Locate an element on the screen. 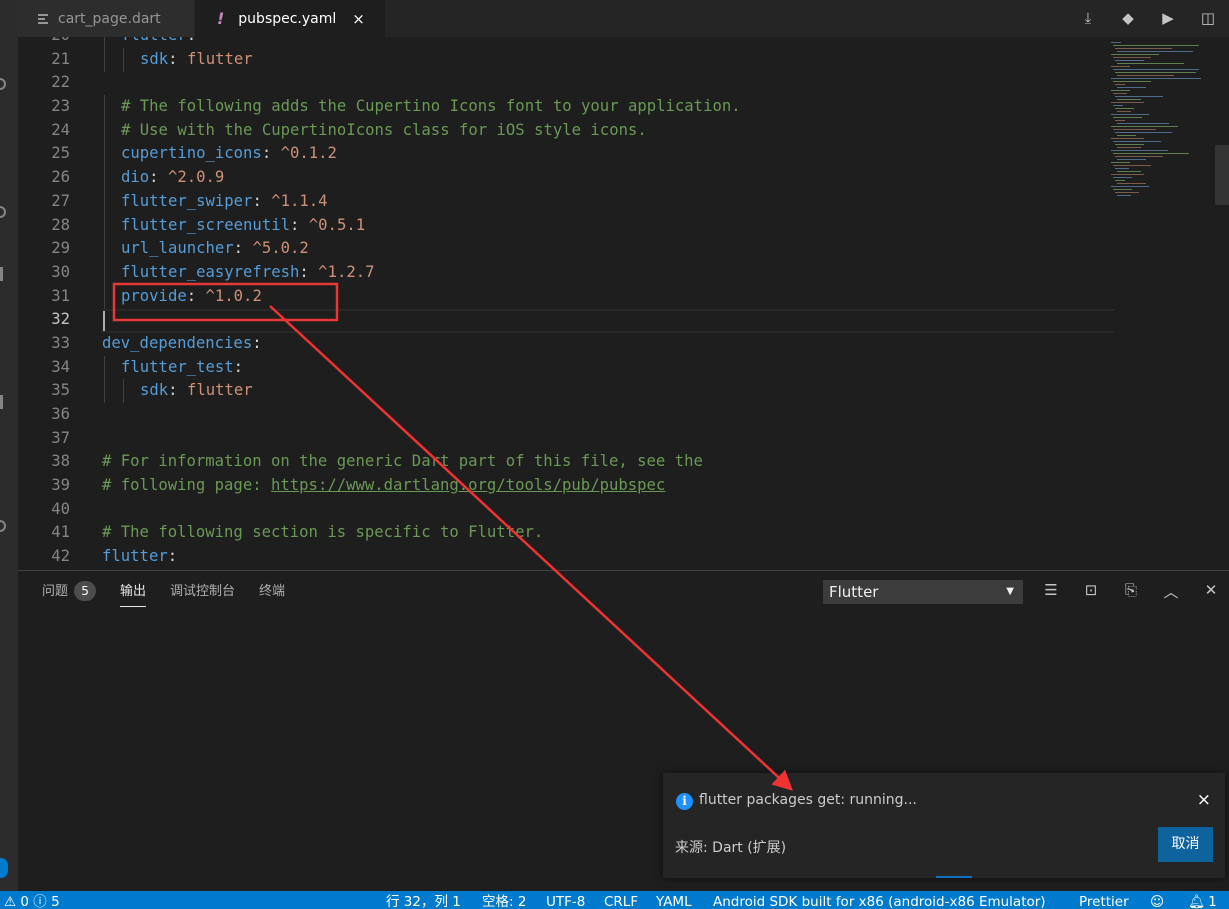  maximize-panel-icon: ︿ is located at coordinates (1171, 592).